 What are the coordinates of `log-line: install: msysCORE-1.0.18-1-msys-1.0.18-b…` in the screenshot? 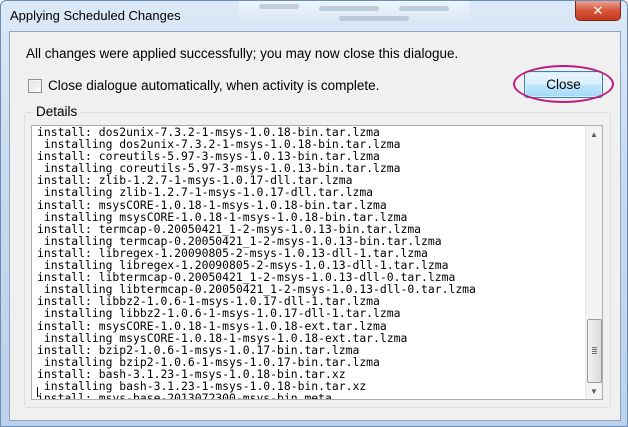 It's located at (212, 204).